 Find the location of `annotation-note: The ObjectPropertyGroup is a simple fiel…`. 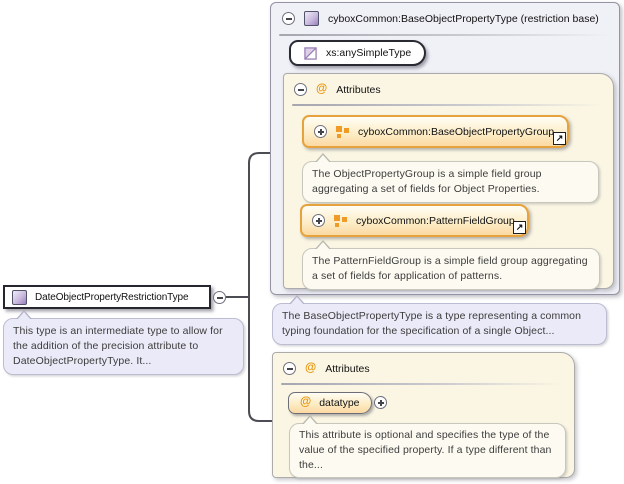

annotation-note: The ObjectPropertyGroup is a simple fiel… is located at coordinates (450, 178).